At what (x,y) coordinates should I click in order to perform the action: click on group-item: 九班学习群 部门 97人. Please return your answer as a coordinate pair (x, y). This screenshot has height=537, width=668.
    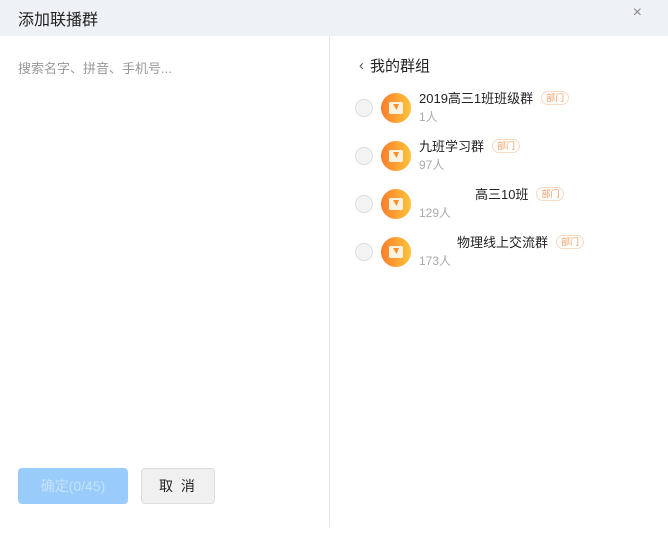
    Looking at the image, I should click on (505, 156).